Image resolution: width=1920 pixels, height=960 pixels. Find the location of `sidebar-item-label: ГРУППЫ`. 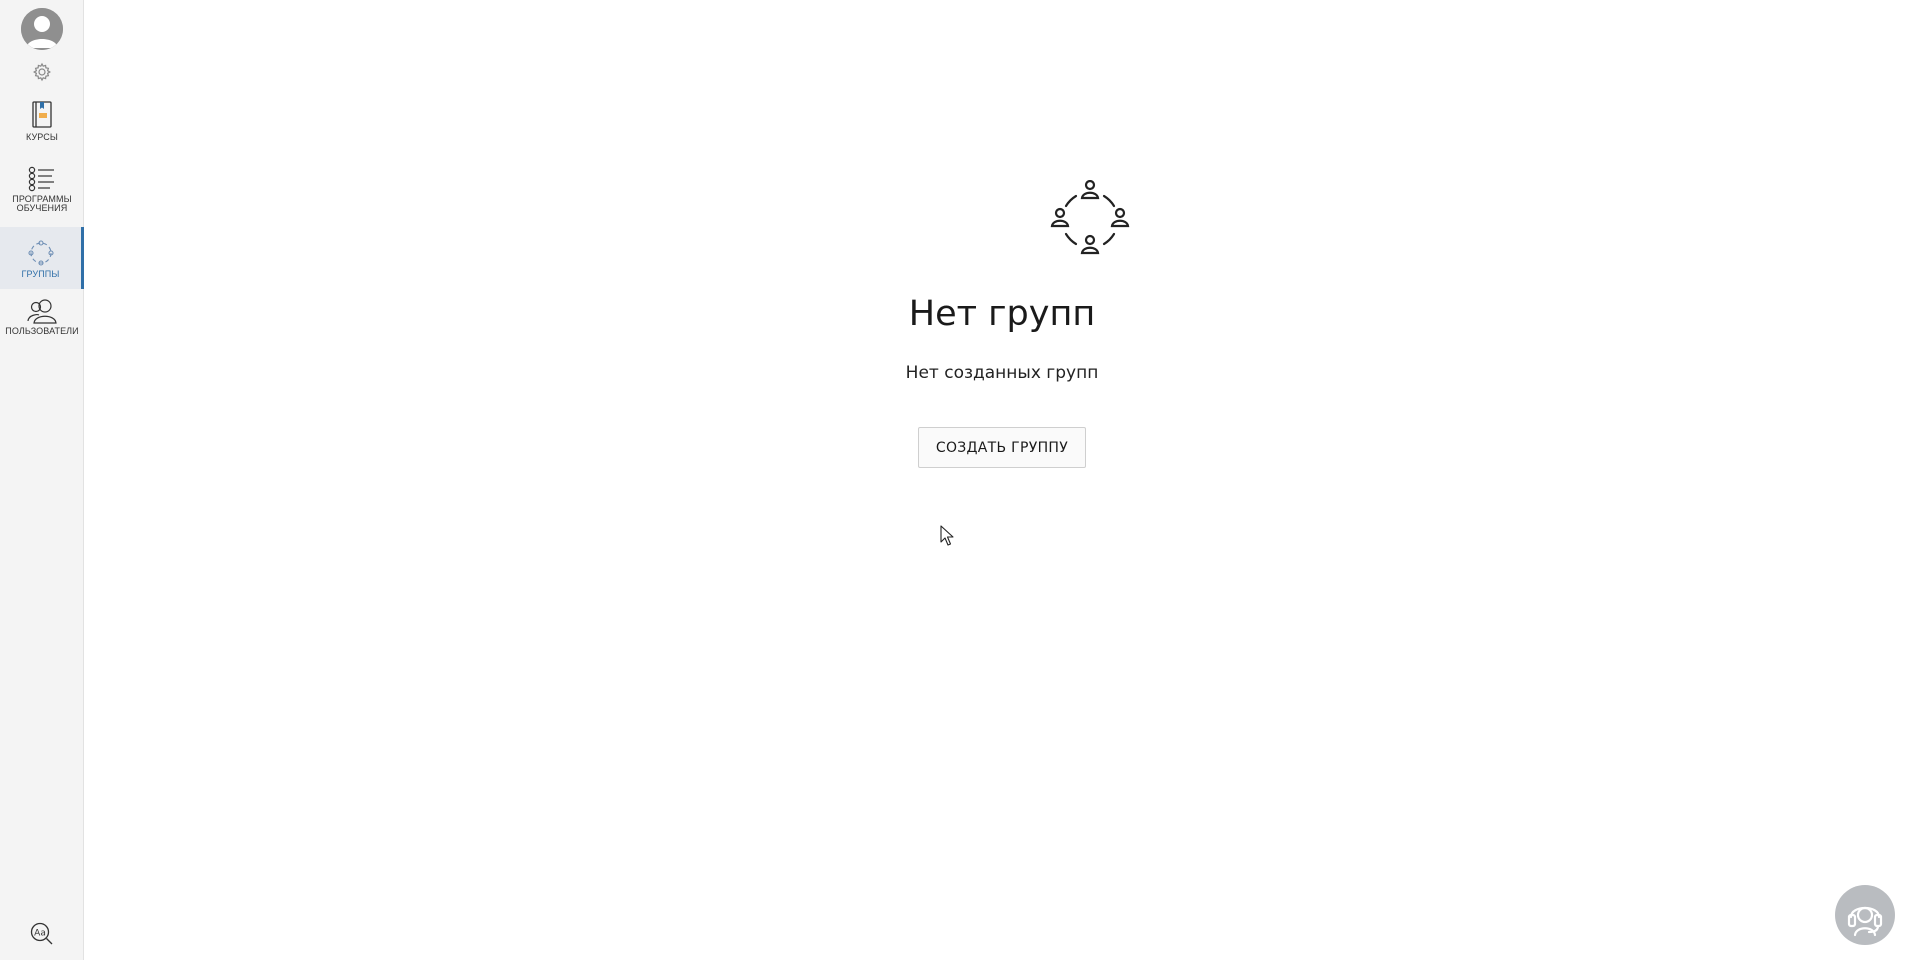

sidebar-item-label: ГРУППЫ is located at coordinates (40, 274).